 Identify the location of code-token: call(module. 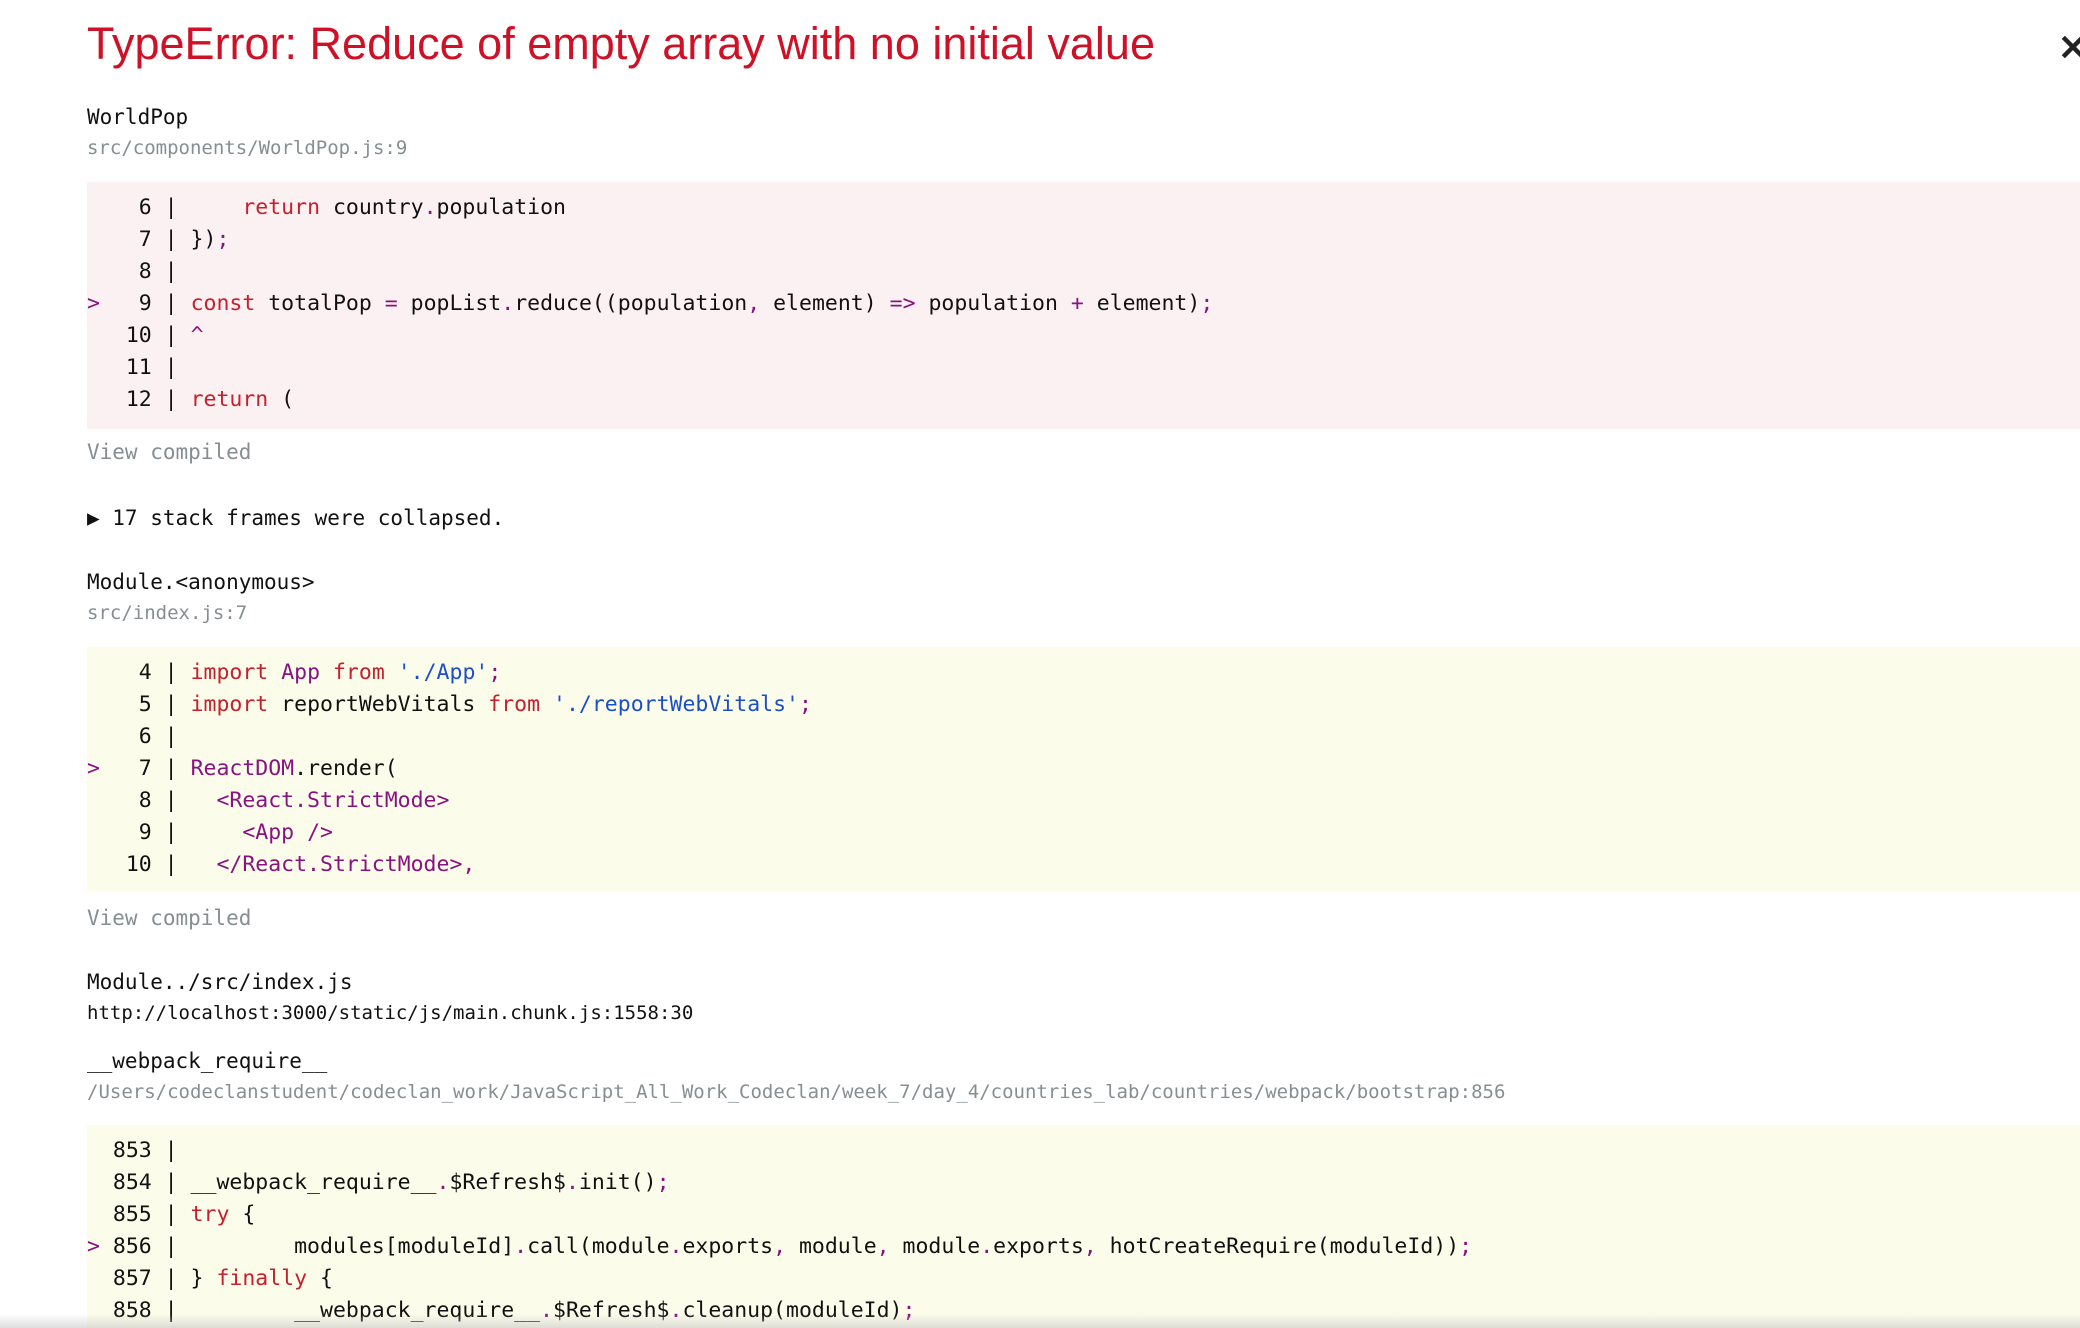
(598, 1246).